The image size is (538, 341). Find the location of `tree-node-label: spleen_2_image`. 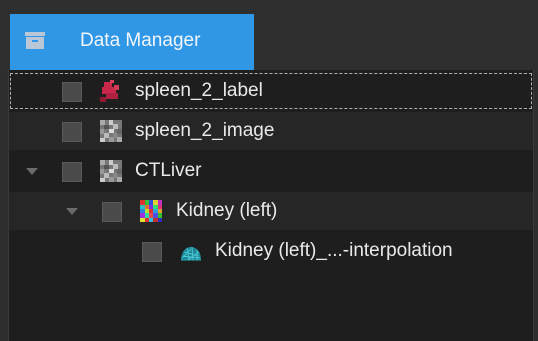

tree-node-label: spleen_2_image is located at coordinates (205, 130).